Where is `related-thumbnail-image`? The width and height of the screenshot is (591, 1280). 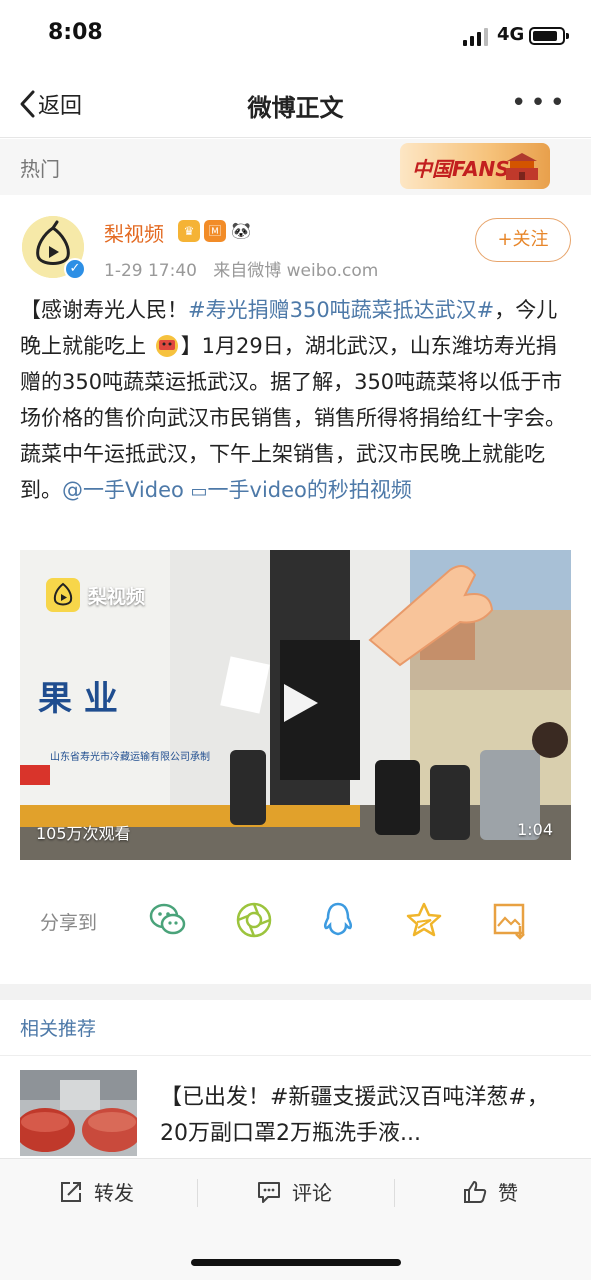 related-thumbnail-image is located at coordinates (78, 1113).